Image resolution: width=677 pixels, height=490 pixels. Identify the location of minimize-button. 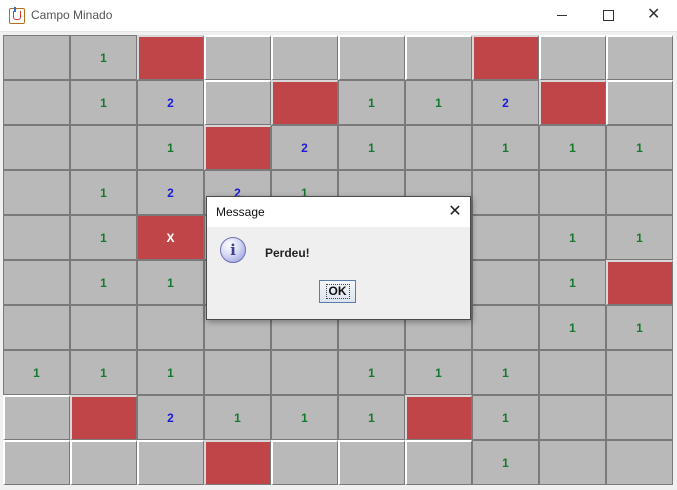
(562, 15).